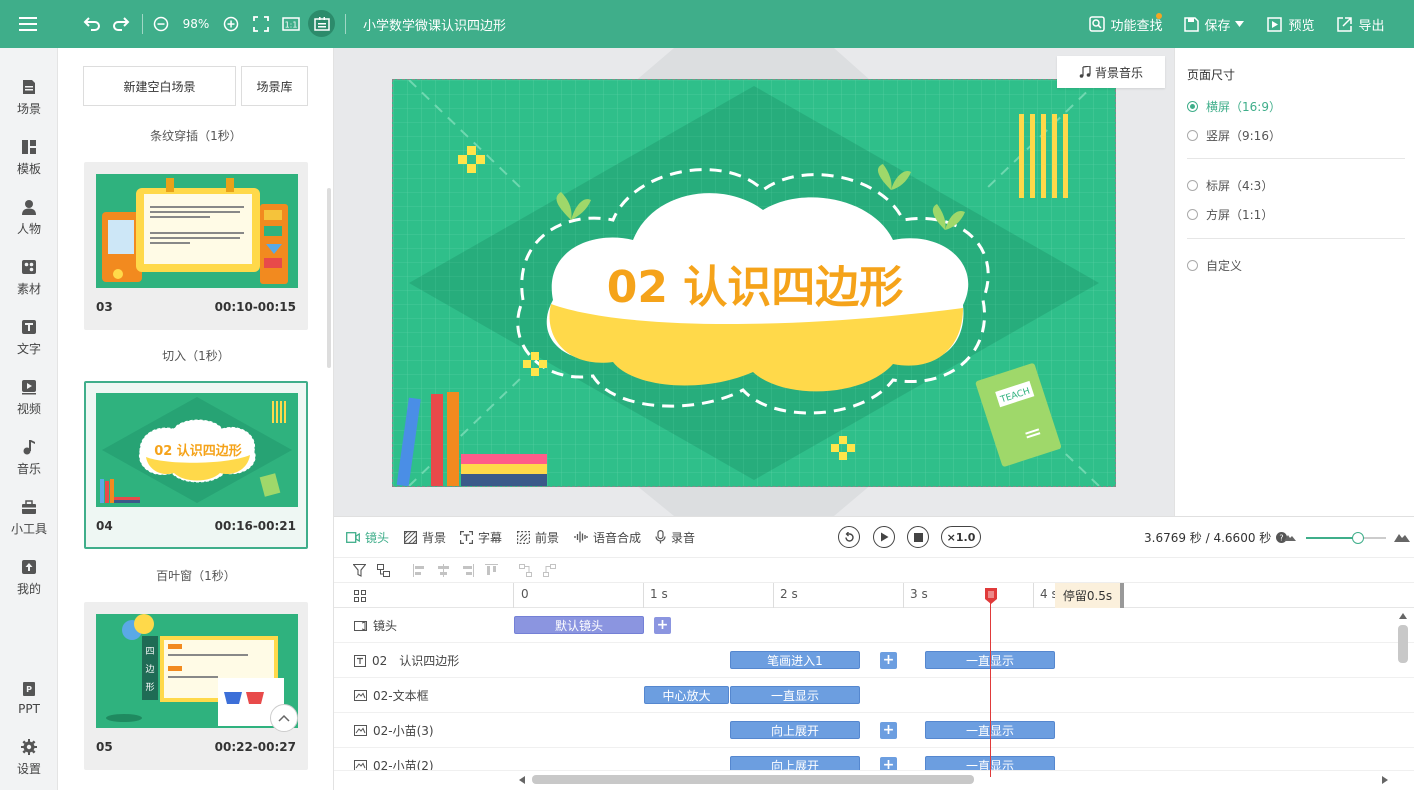 This screenshot has width=1414, height=790. Describe the element at coordinates (29, 98) in the screenshot. I see `nav-item-scene: 场景` at that location.